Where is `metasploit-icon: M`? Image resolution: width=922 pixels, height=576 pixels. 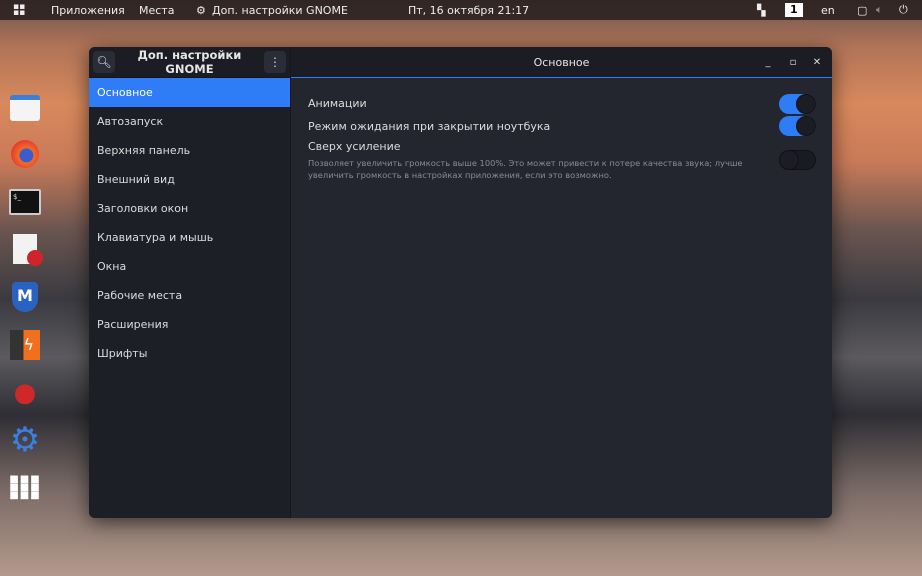
metasploit-icon: M is located at coordinates (25, 297).